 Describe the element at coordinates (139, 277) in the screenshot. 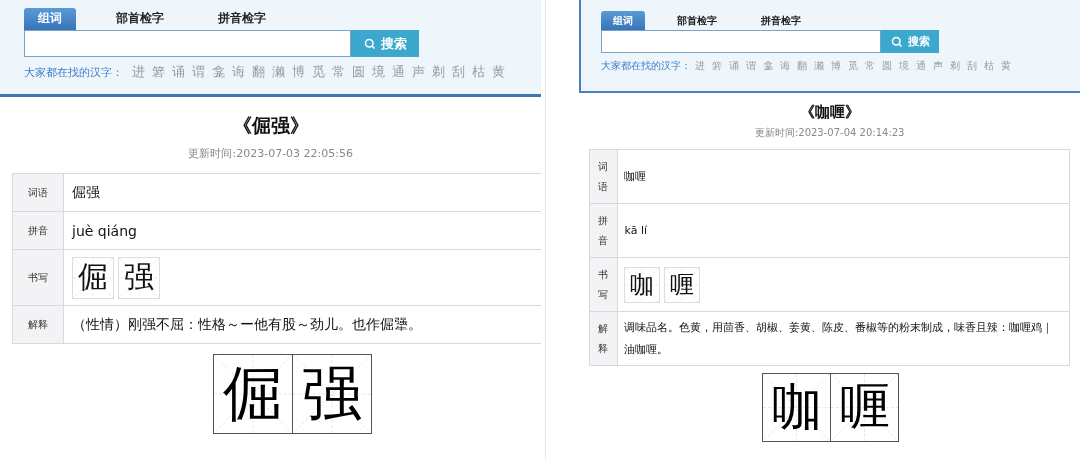

I see `writing-character: 强` at that location.